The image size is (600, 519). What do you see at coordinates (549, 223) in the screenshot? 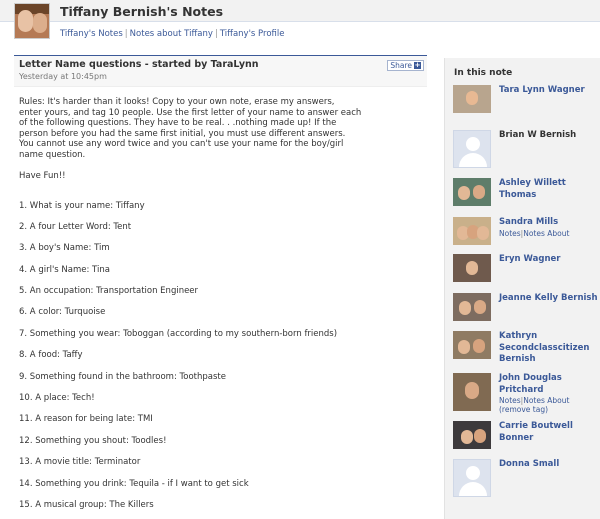
I see `person-name-link: Sandra Mills` at bounding box center [549, 223].